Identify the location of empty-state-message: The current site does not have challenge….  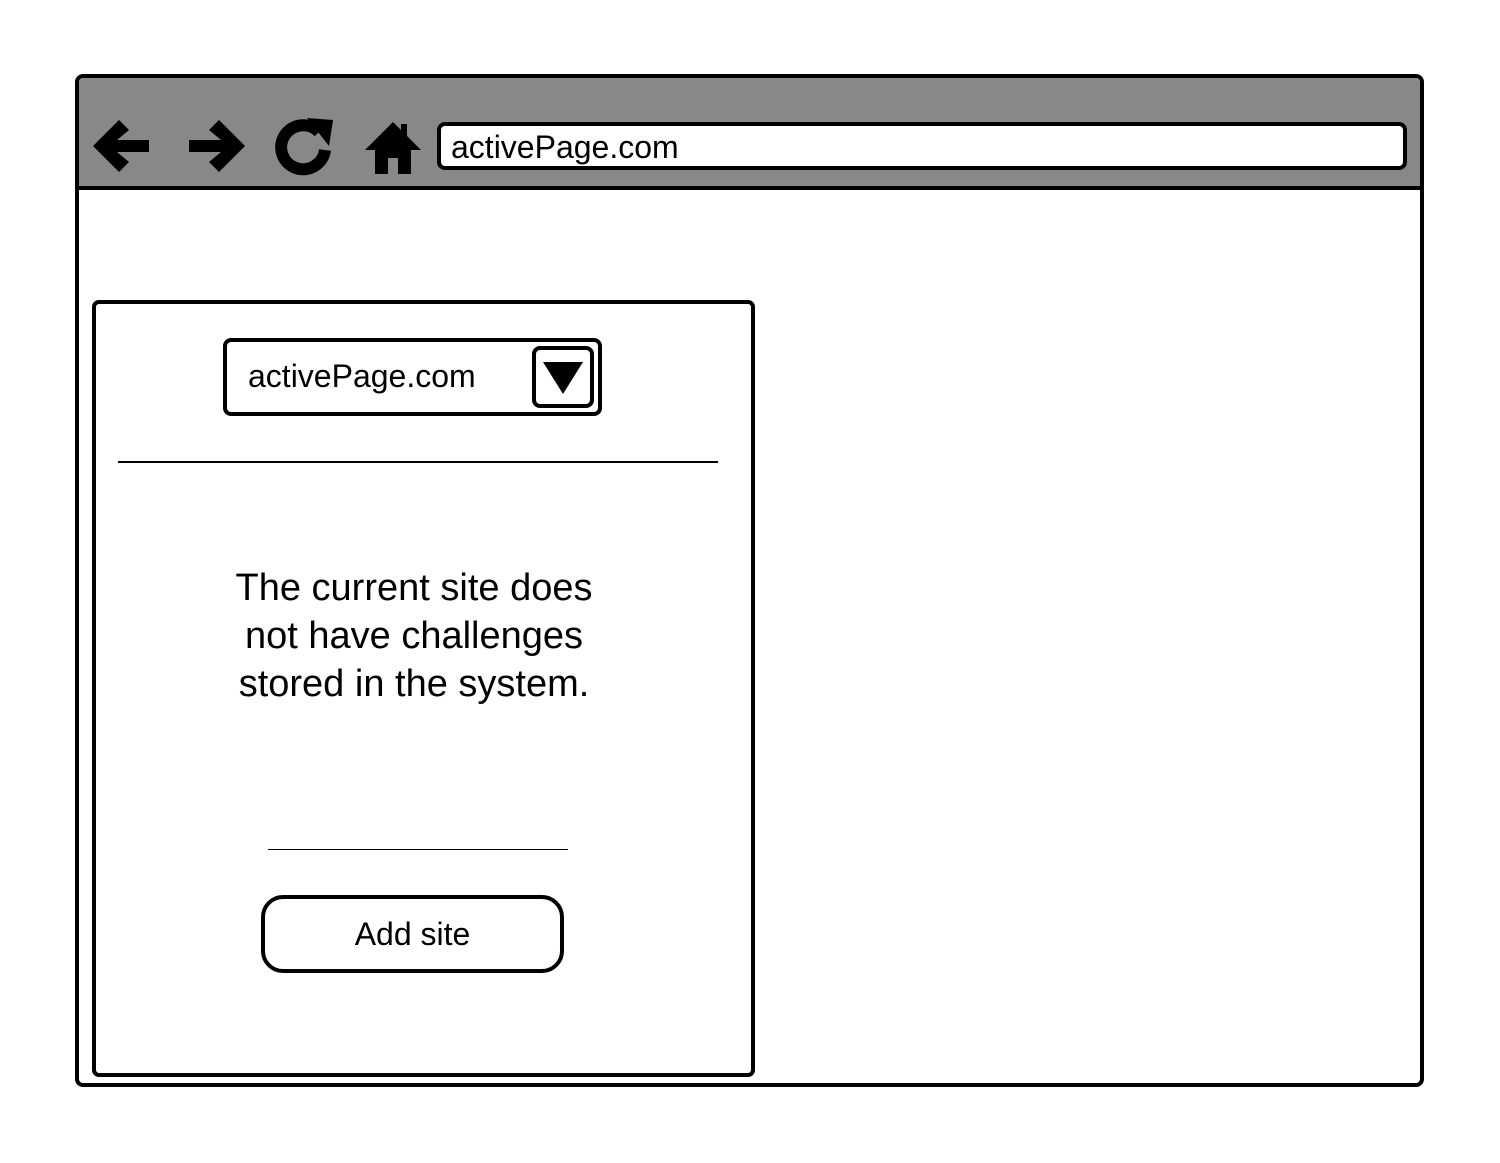
(414, 636).